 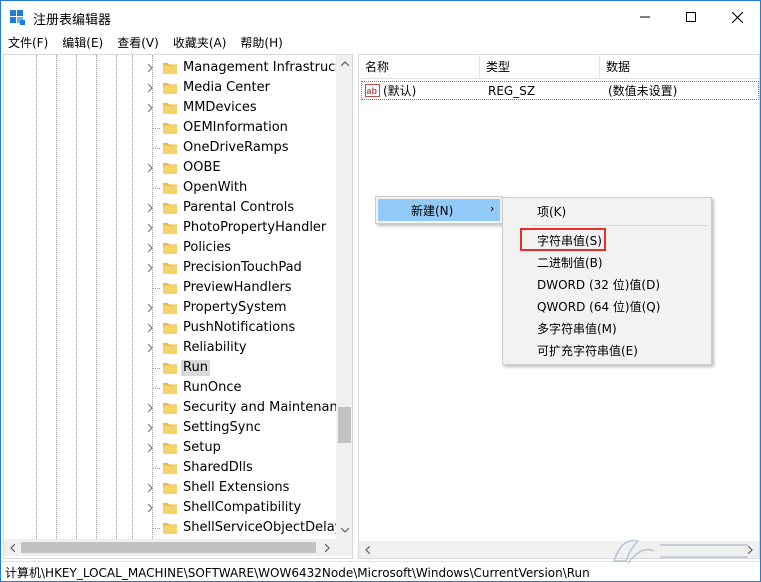 I want to click on menu-file: 文件(F), so click(x=28, y=43).